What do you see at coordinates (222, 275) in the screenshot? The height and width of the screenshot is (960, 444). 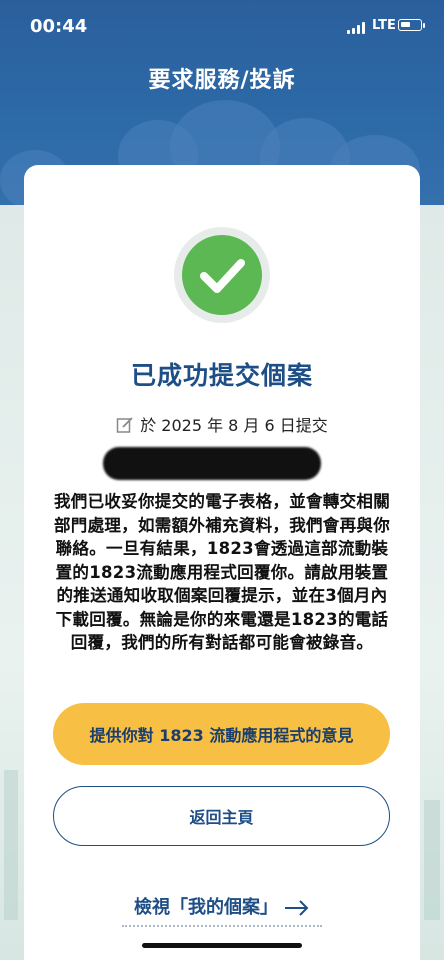 I see `checkmark-icon` at bounding box center [222, 275].